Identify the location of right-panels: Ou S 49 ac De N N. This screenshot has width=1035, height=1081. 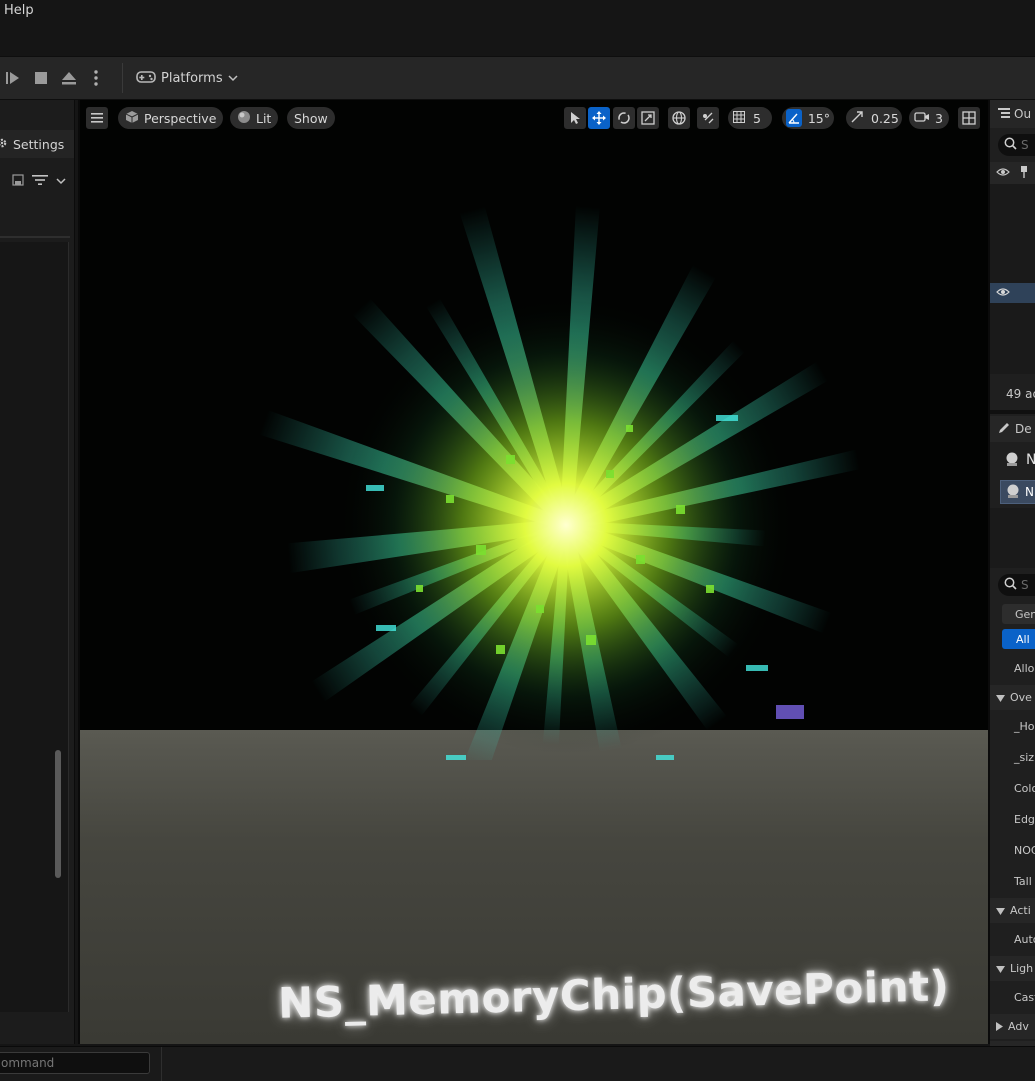
(1011, 583).